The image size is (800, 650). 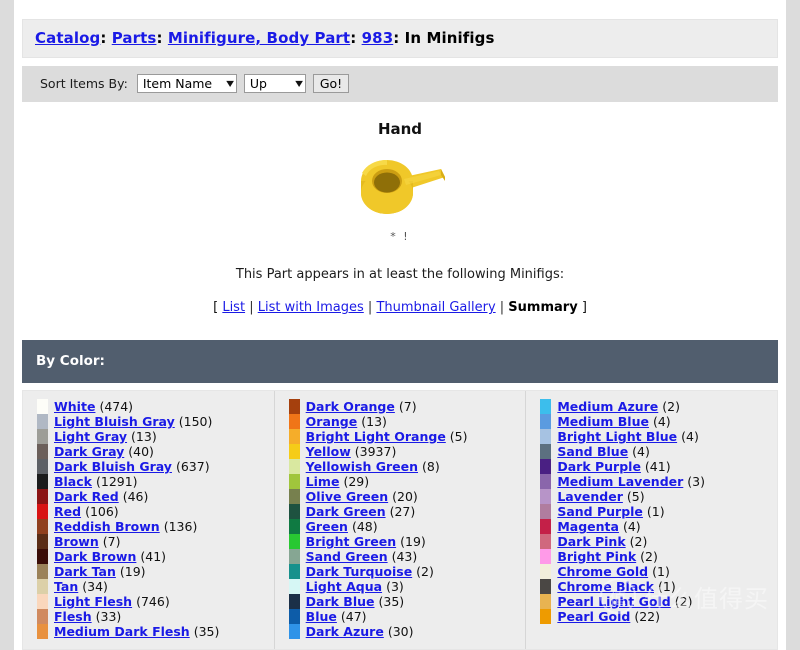 I want to click on color-row: Dark Red (46), so click(x=155, y=496).